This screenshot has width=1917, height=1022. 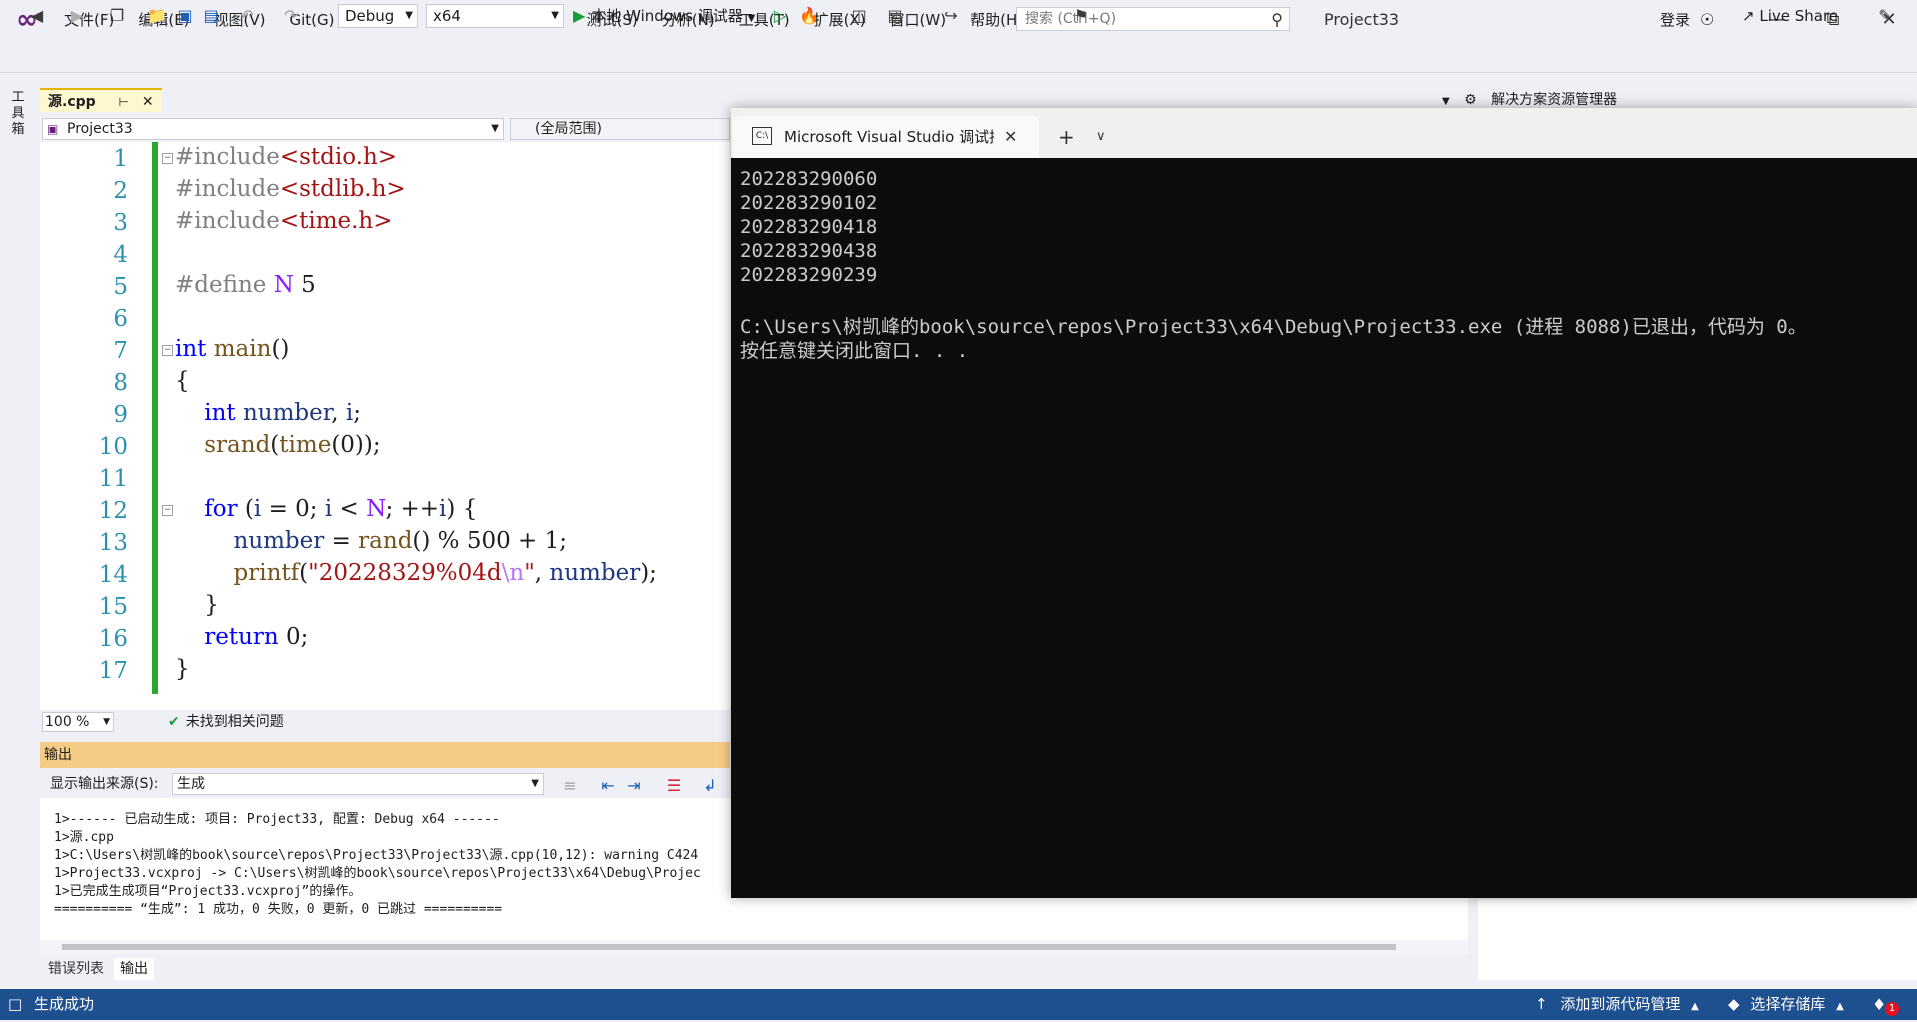 What do you see at coordinates (113, 479) in the screenshot?
I see `line-number: 11` at bounding box center [113, 479].